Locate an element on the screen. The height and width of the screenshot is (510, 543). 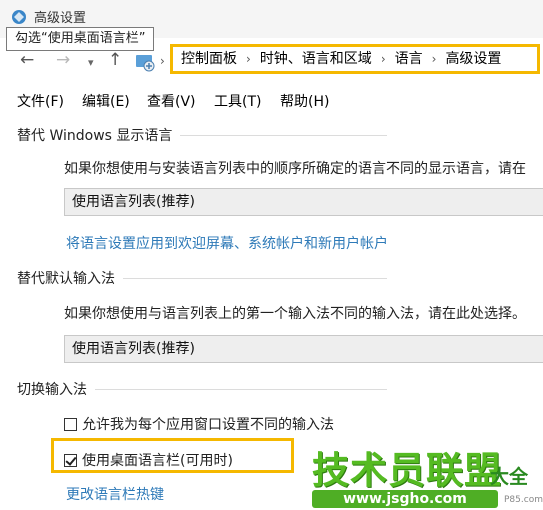
breadcrumb-item-advanced-settings: 高级设置 is located at coordinates (473, 59).